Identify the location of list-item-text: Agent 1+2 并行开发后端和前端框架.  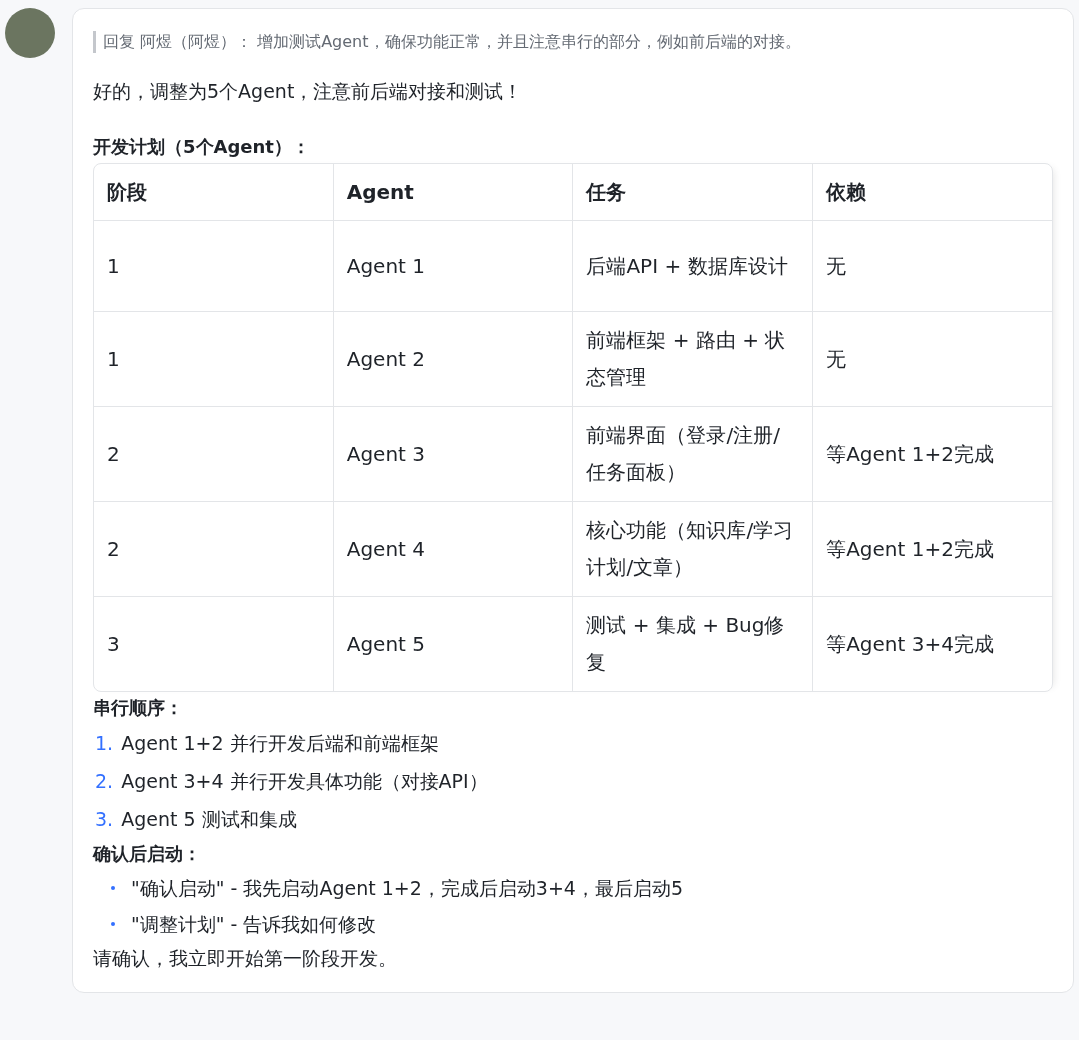
(280, 743).